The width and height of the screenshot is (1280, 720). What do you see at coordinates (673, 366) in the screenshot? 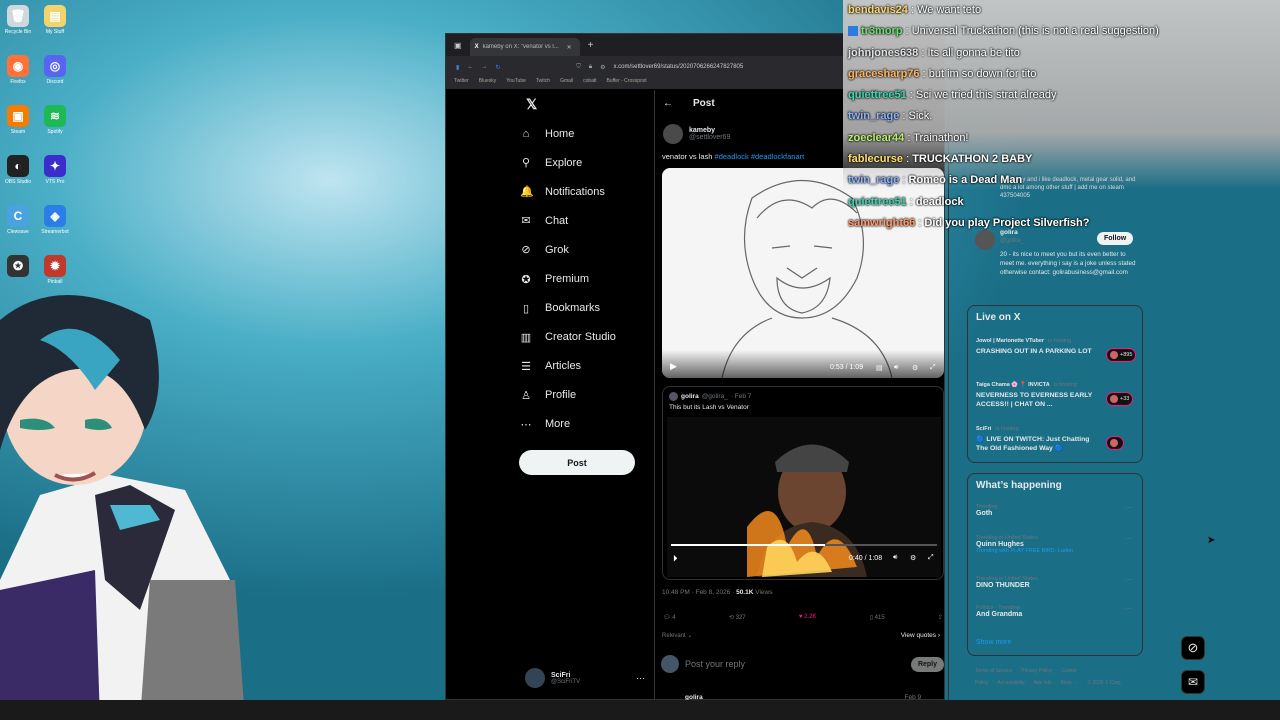
I see `play-icon: ▶` at bounding box center [673, 366].